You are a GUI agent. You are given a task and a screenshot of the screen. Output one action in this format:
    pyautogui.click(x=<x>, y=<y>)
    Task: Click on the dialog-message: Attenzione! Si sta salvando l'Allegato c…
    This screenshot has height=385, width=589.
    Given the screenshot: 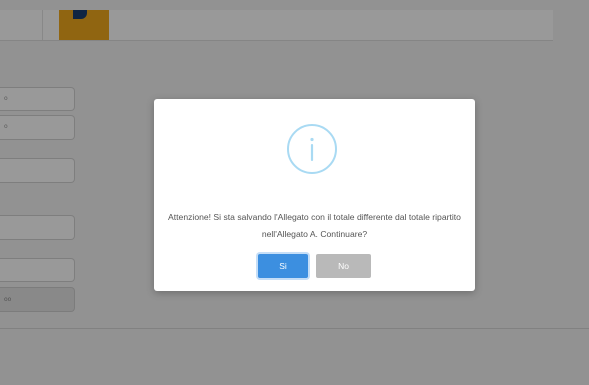 What is the action you would take?
    pyautogui.click(x=314, y=225)
    